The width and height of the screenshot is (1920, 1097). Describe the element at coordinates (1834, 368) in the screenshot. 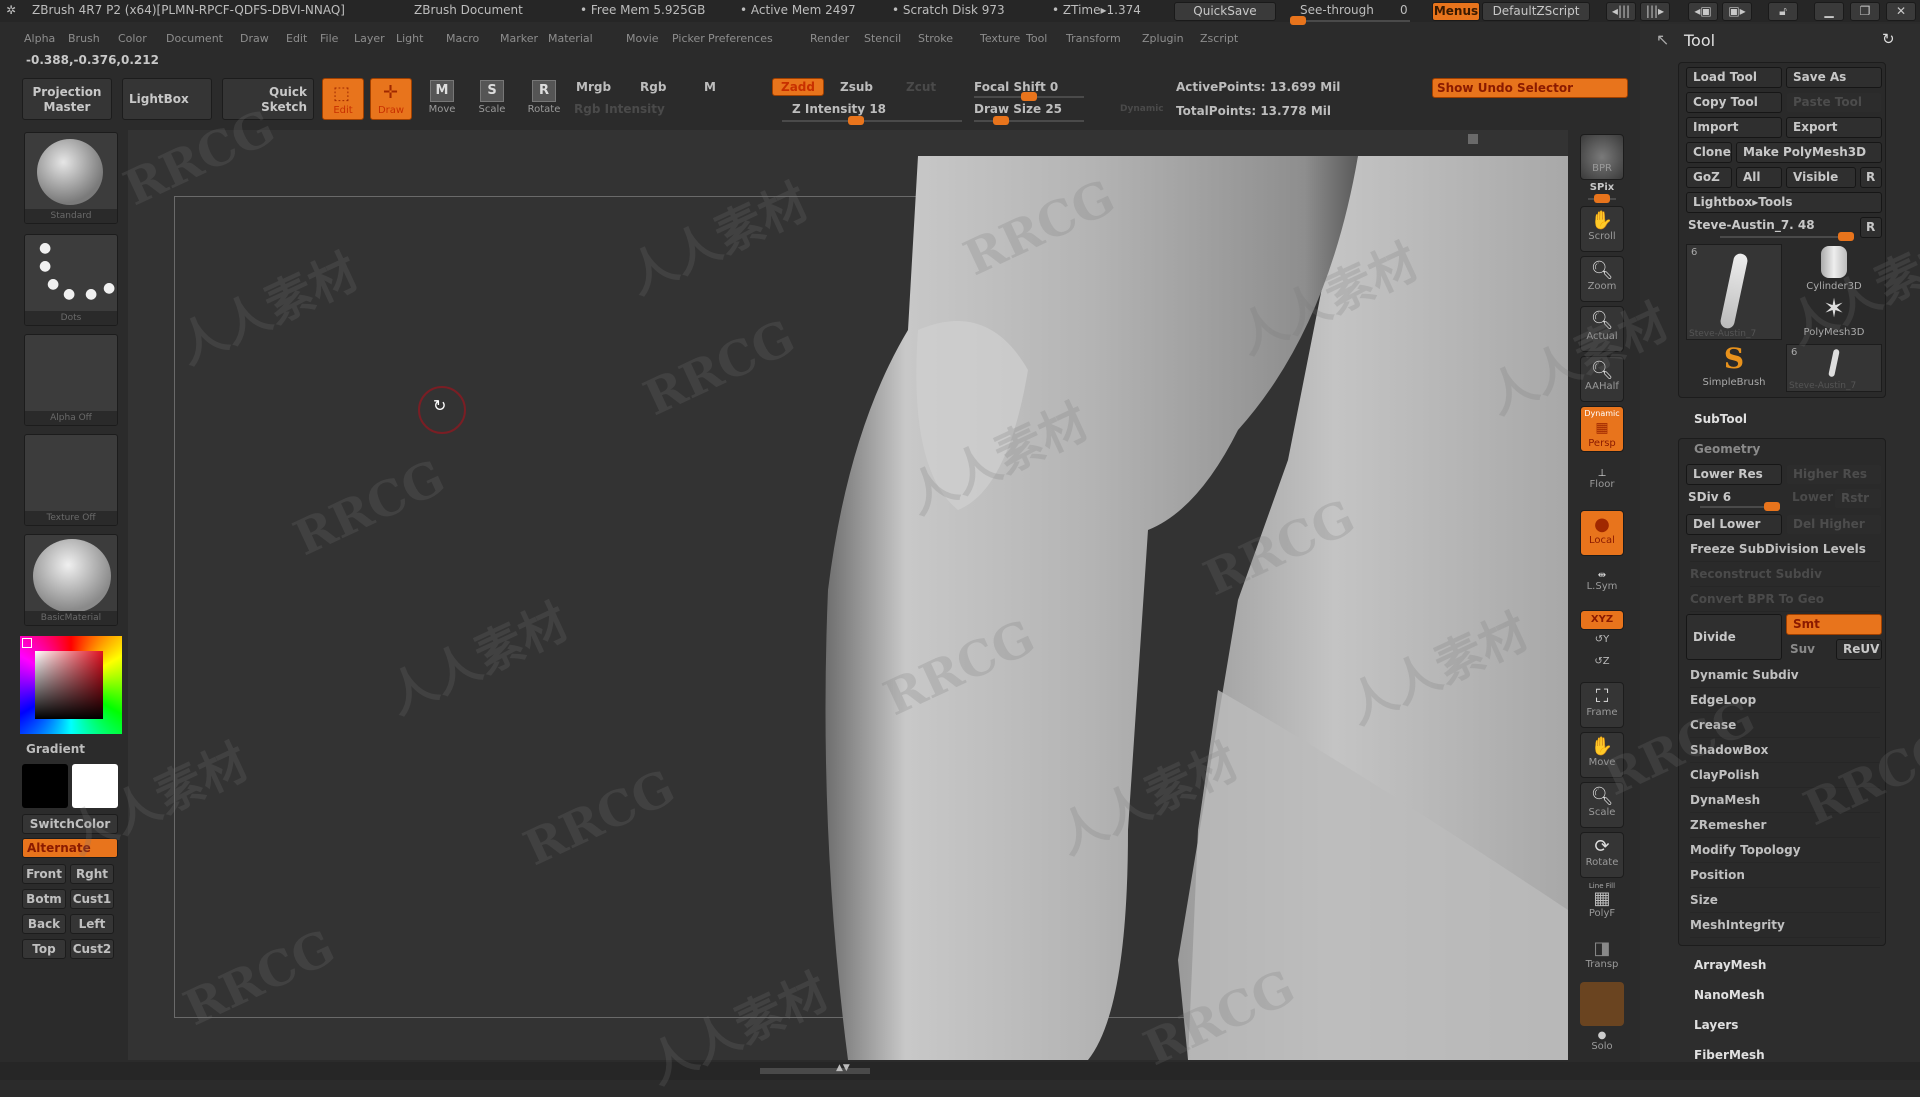

I see `tool-thumb-steve-austin-2: 6 Steve-Austin_7` at that location.